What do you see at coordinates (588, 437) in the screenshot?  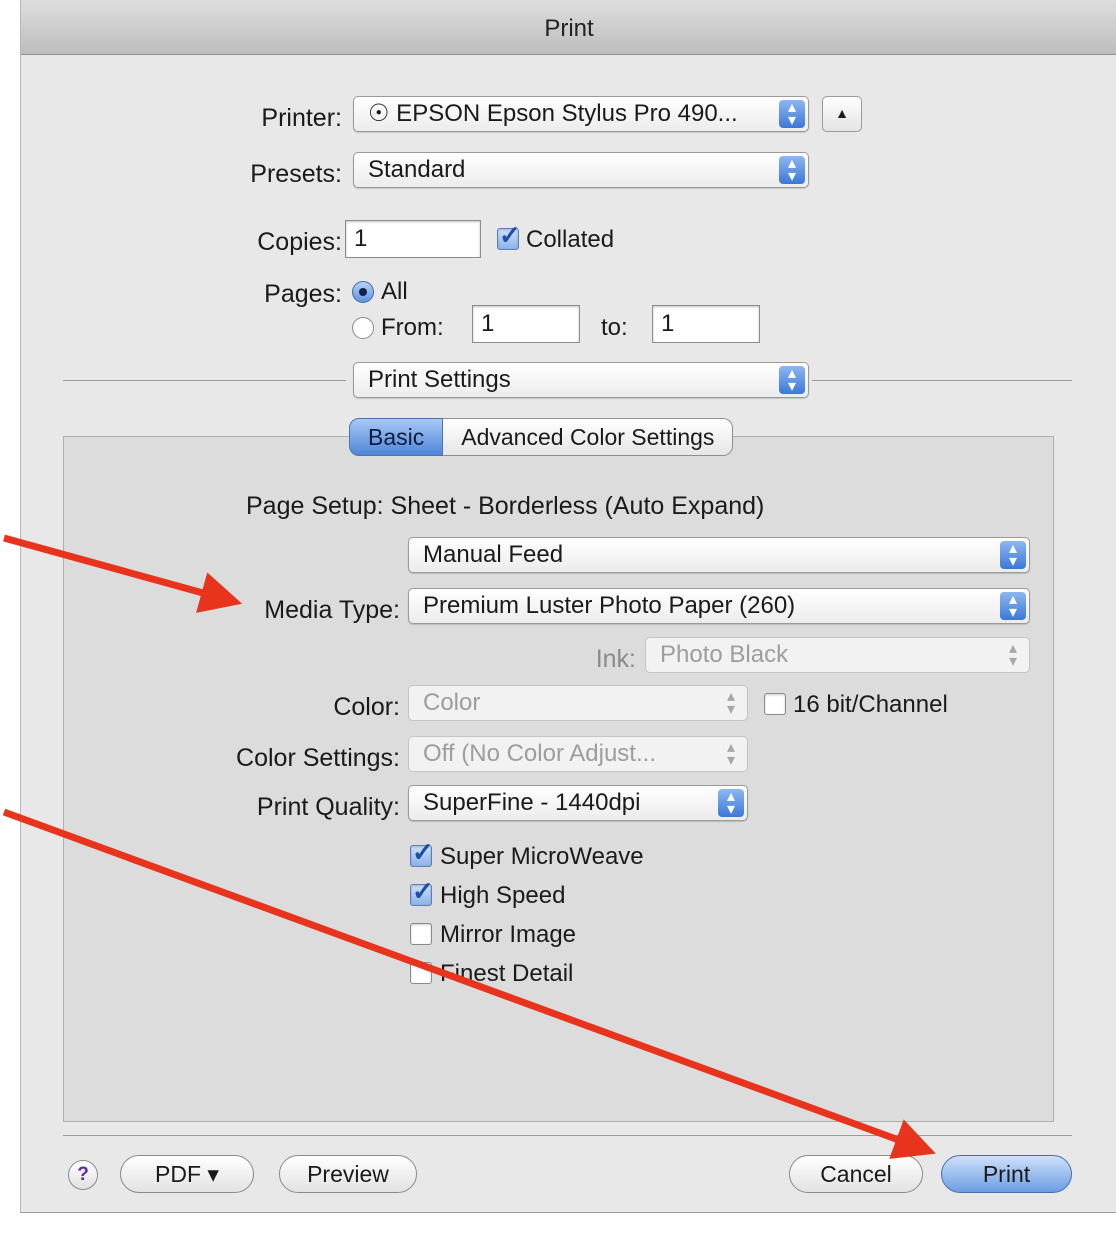 I see `tab-advanced-color-settings: Advanced Color Settings` at bounding box center [588, 437].